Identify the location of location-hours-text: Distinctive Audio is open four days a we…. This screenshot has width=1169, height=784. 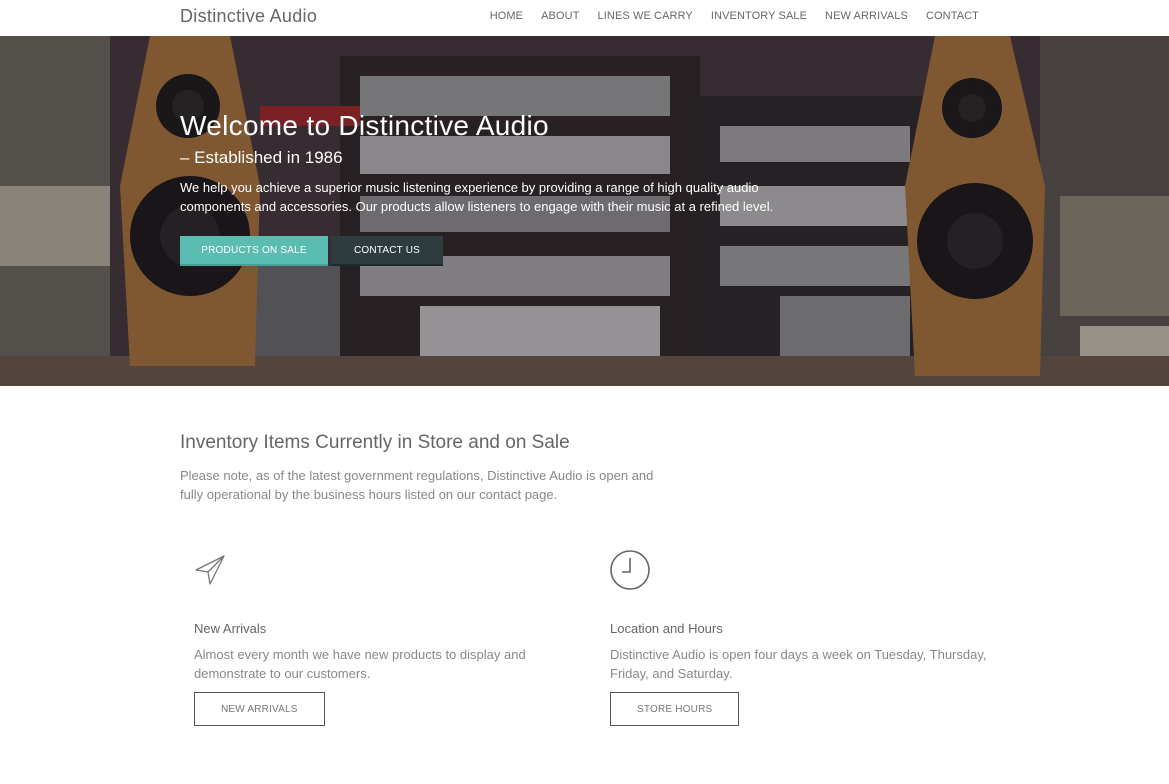
(798, 664).